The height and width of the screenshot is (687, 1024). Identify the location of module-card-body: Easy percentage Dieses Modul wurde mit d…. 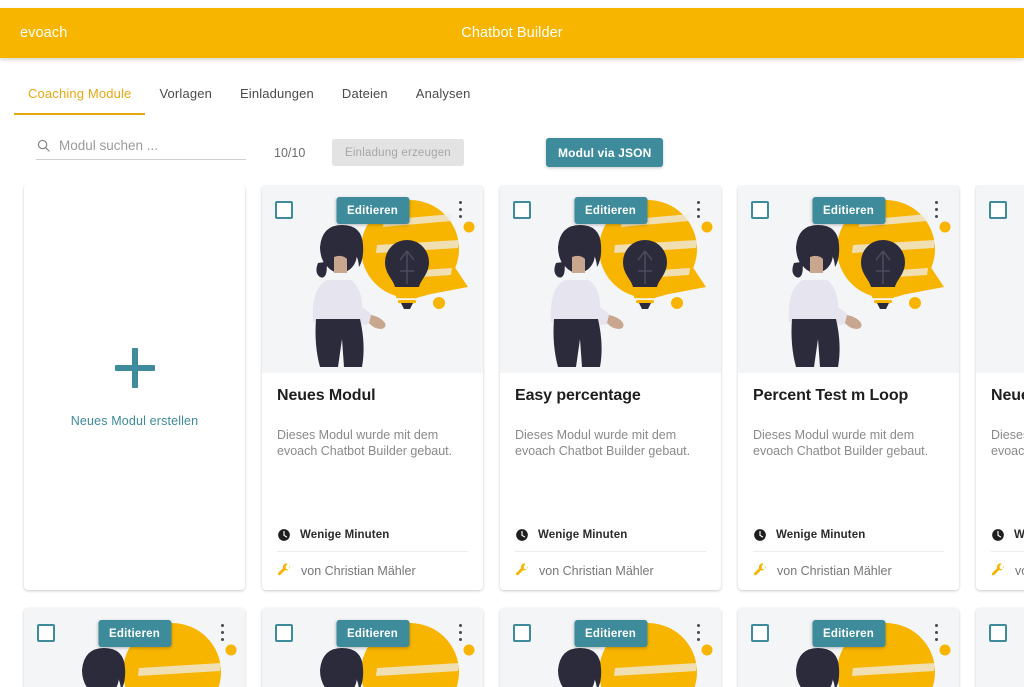
(610, 481).